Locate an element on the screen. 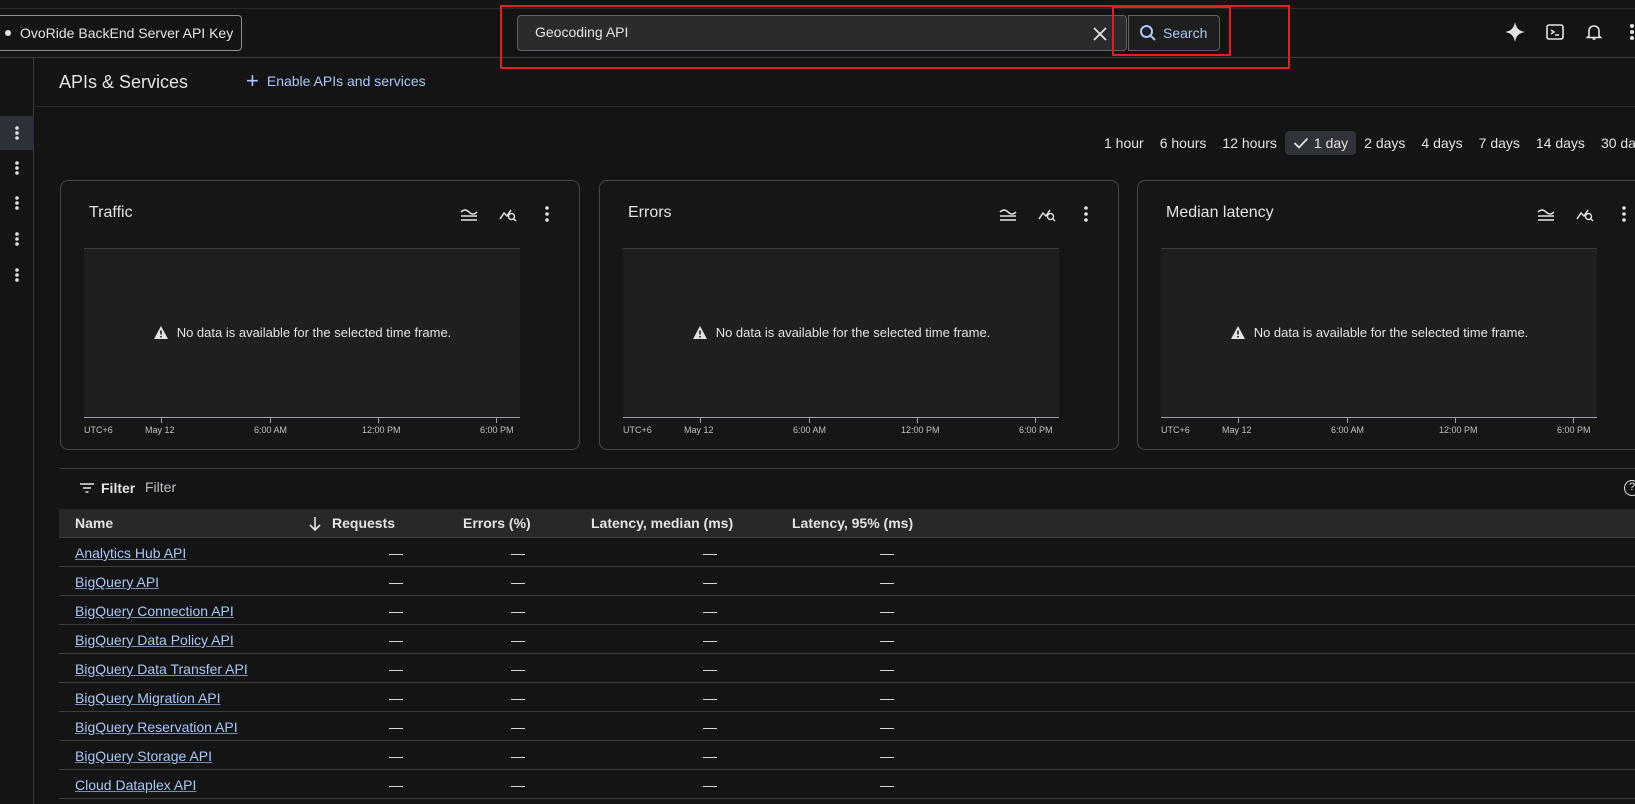  range-4-days: 4 days is located at coordinates (1441, 143).